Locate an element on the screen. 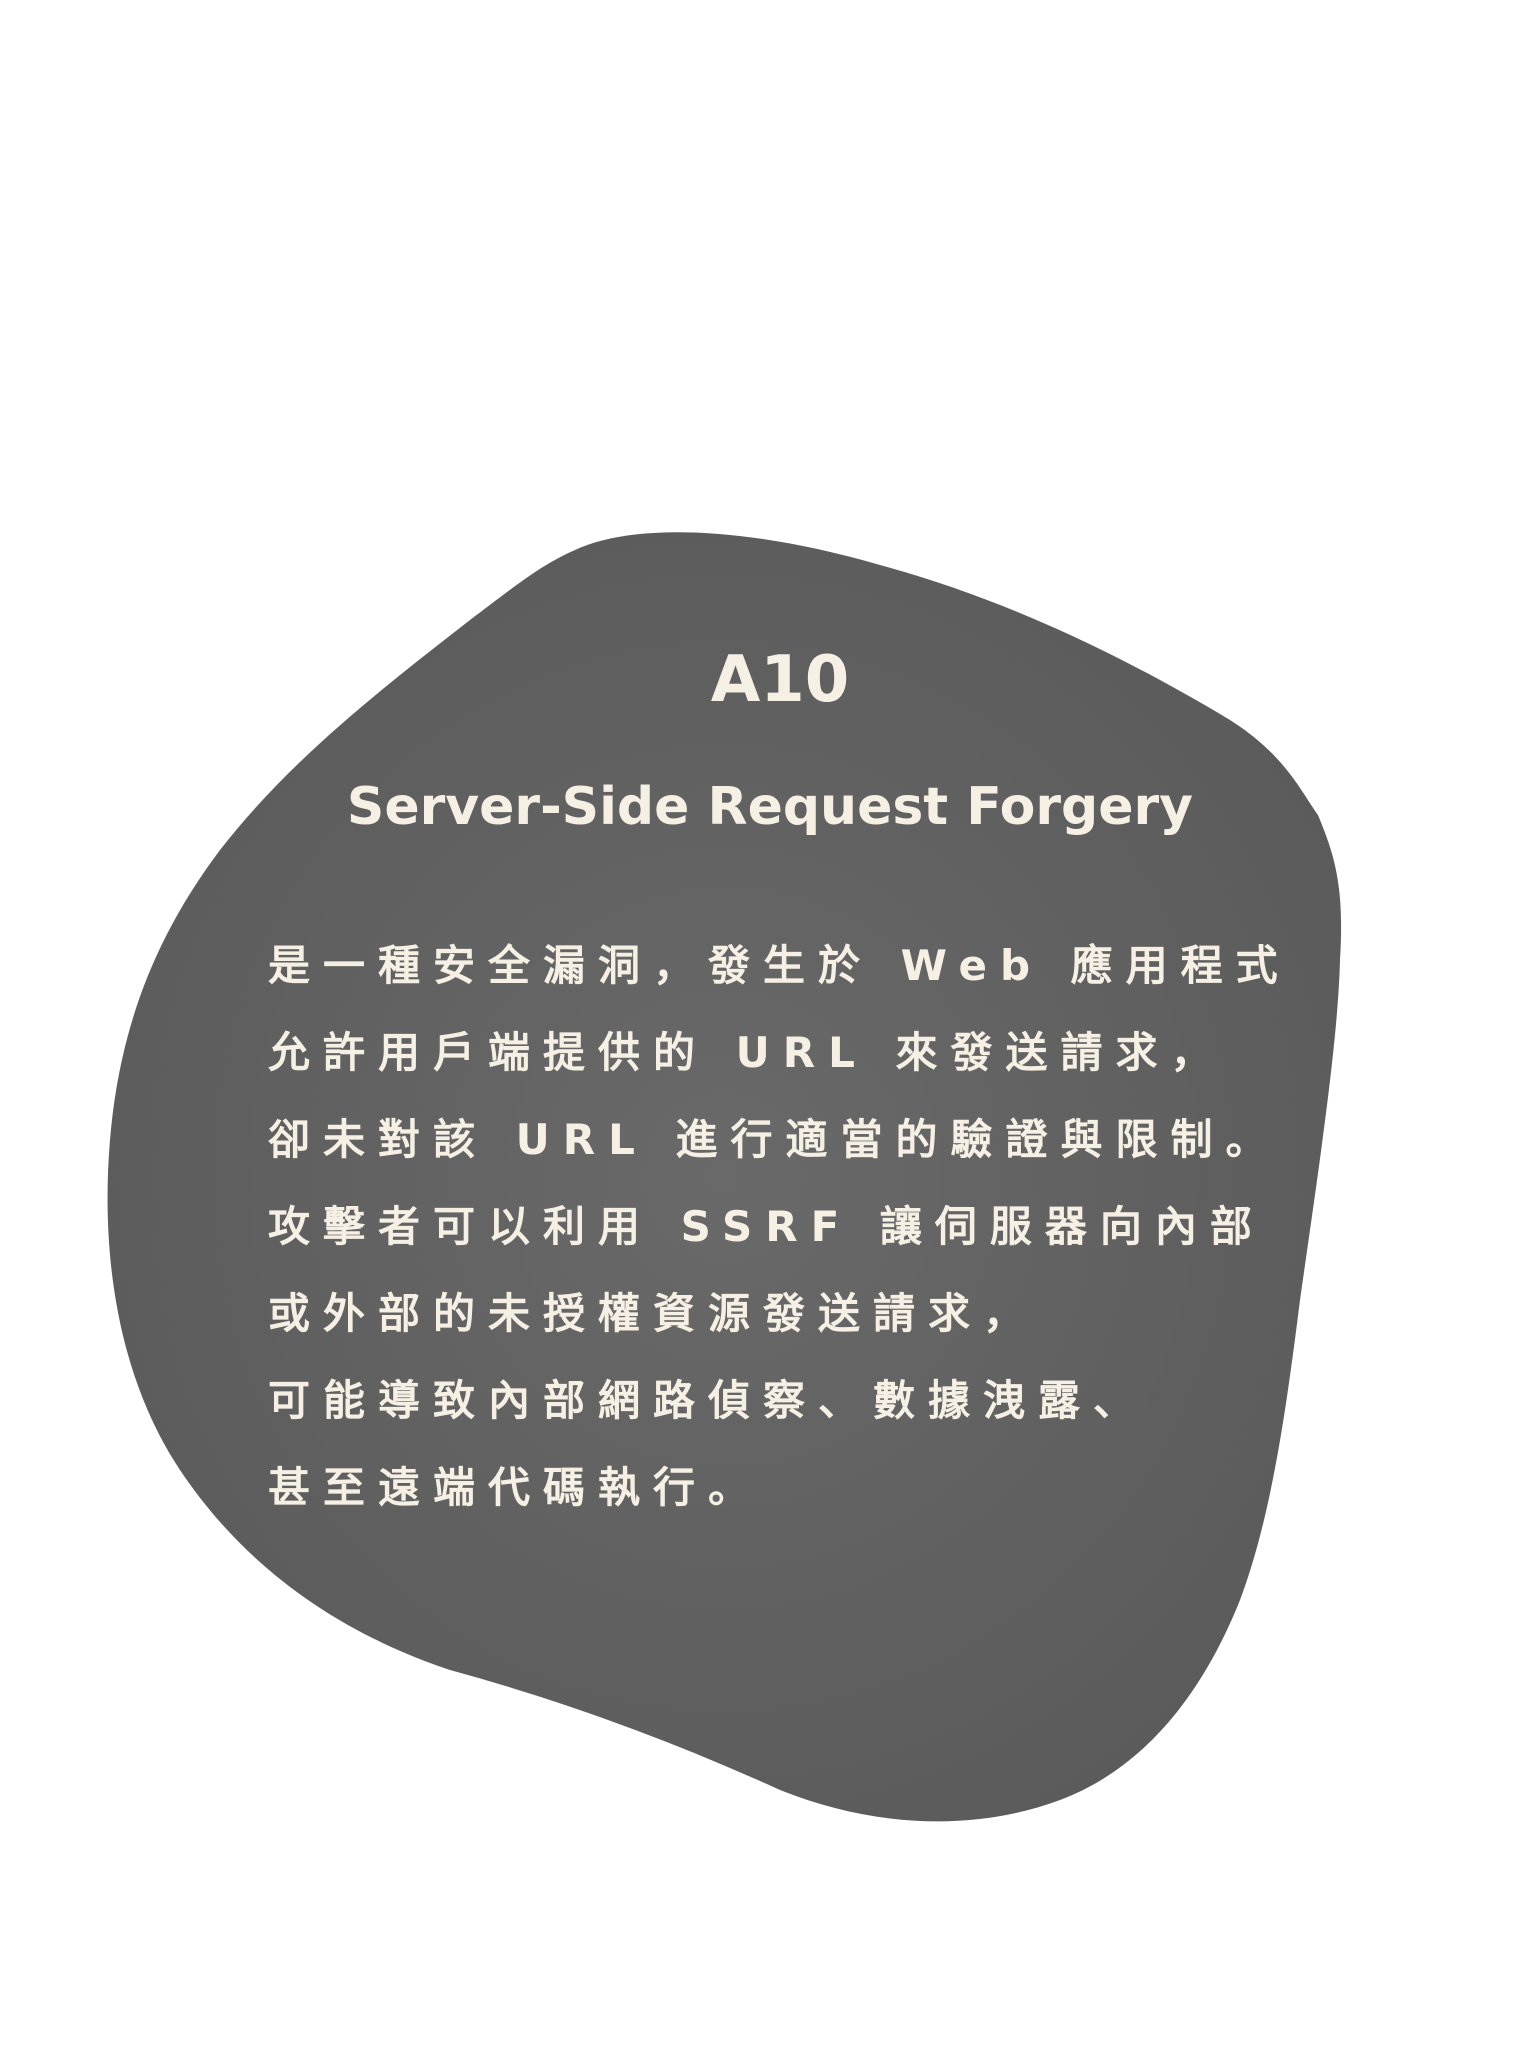 The image size is (1536, 2048). description-line: 甚至遠端代碼執行。 is located at coordinates (516, 1487).